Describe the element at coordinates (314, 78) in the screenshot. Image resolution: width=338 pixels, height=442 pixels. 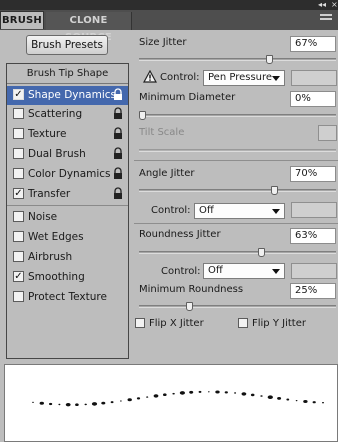
I see `size-control-field` at that location.